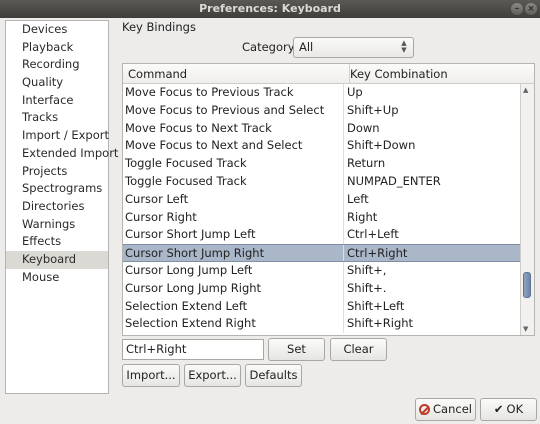 This screenshot has height=424, width=540. Describe the element at coordinates (57, 48) in the screenshot. I see `sidebar-item-playback: Playback` at that location.